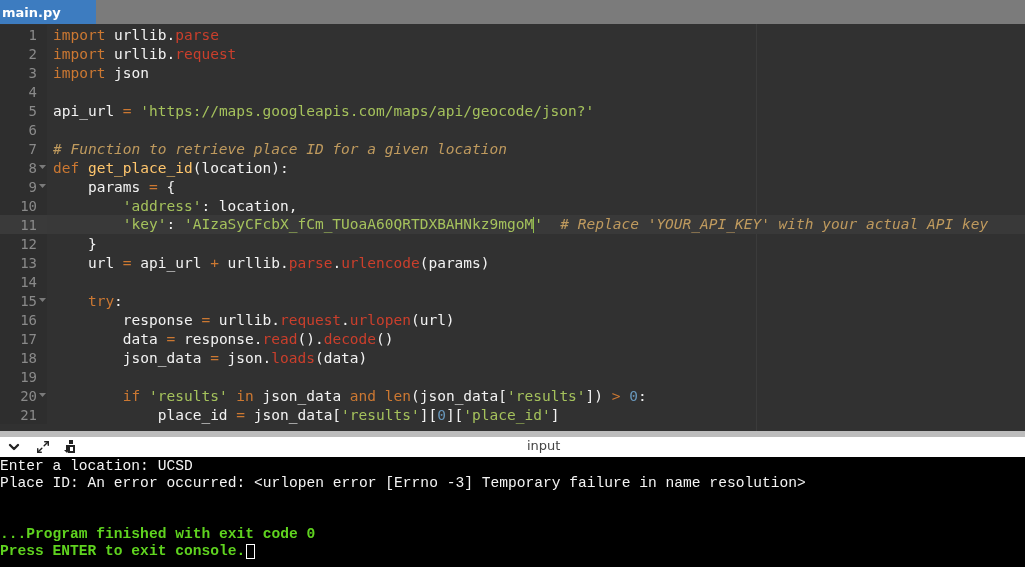  Describe the element at coordinates (28, 224) in the screenshot. I see `line-number: 11` at that location.